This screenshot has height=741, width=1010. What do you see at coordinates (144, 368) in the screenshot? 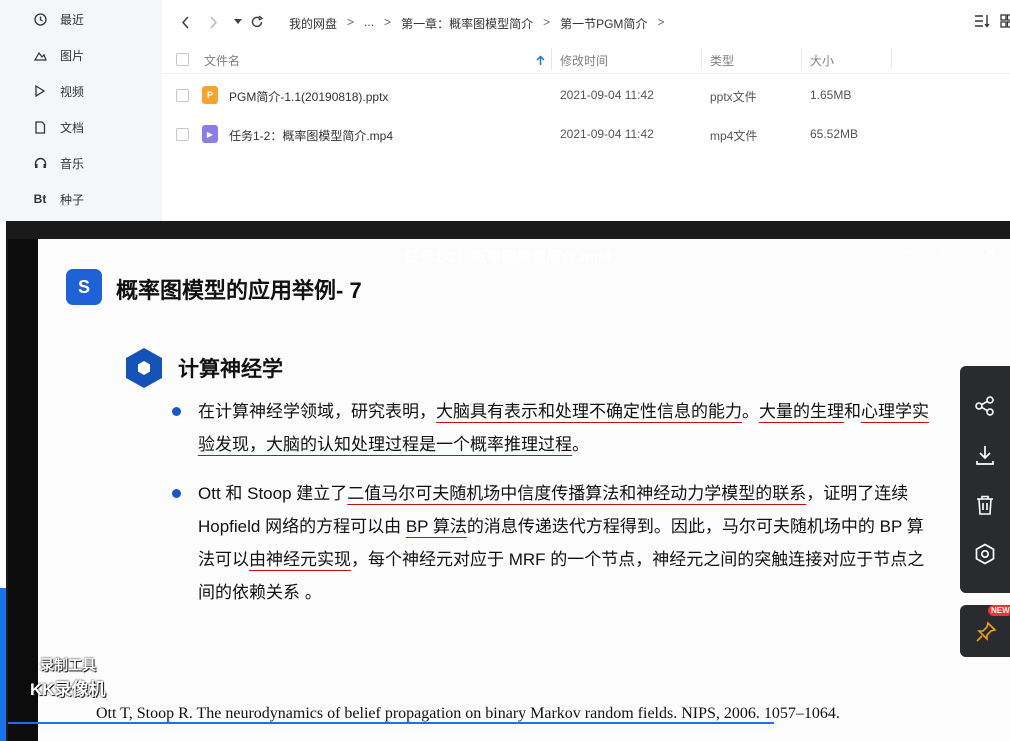
I see `hexagon-icon` at bounding box center [144, 368].